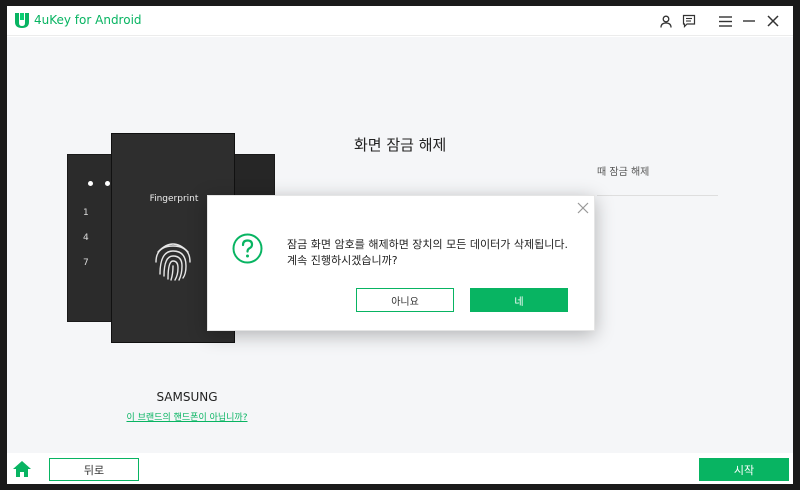 The height and width of the screenshot is (490, 800). What do you see at coordinates (247, 248) in the screenshot?
I see `question-icon` at bounding box center [247, 248].